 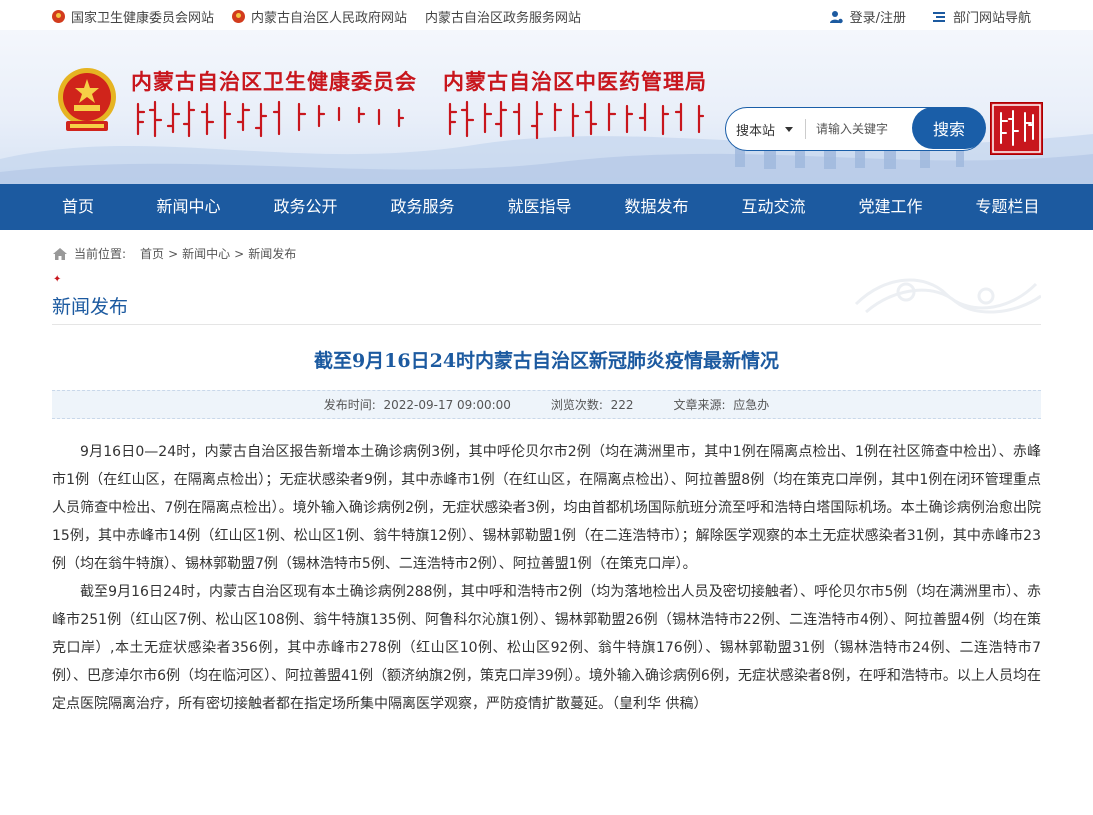 What do you see at coordinates (576, 405) in the screenshot?
I see `views-label: 浏览次数:` at bounding box center [576, 405].